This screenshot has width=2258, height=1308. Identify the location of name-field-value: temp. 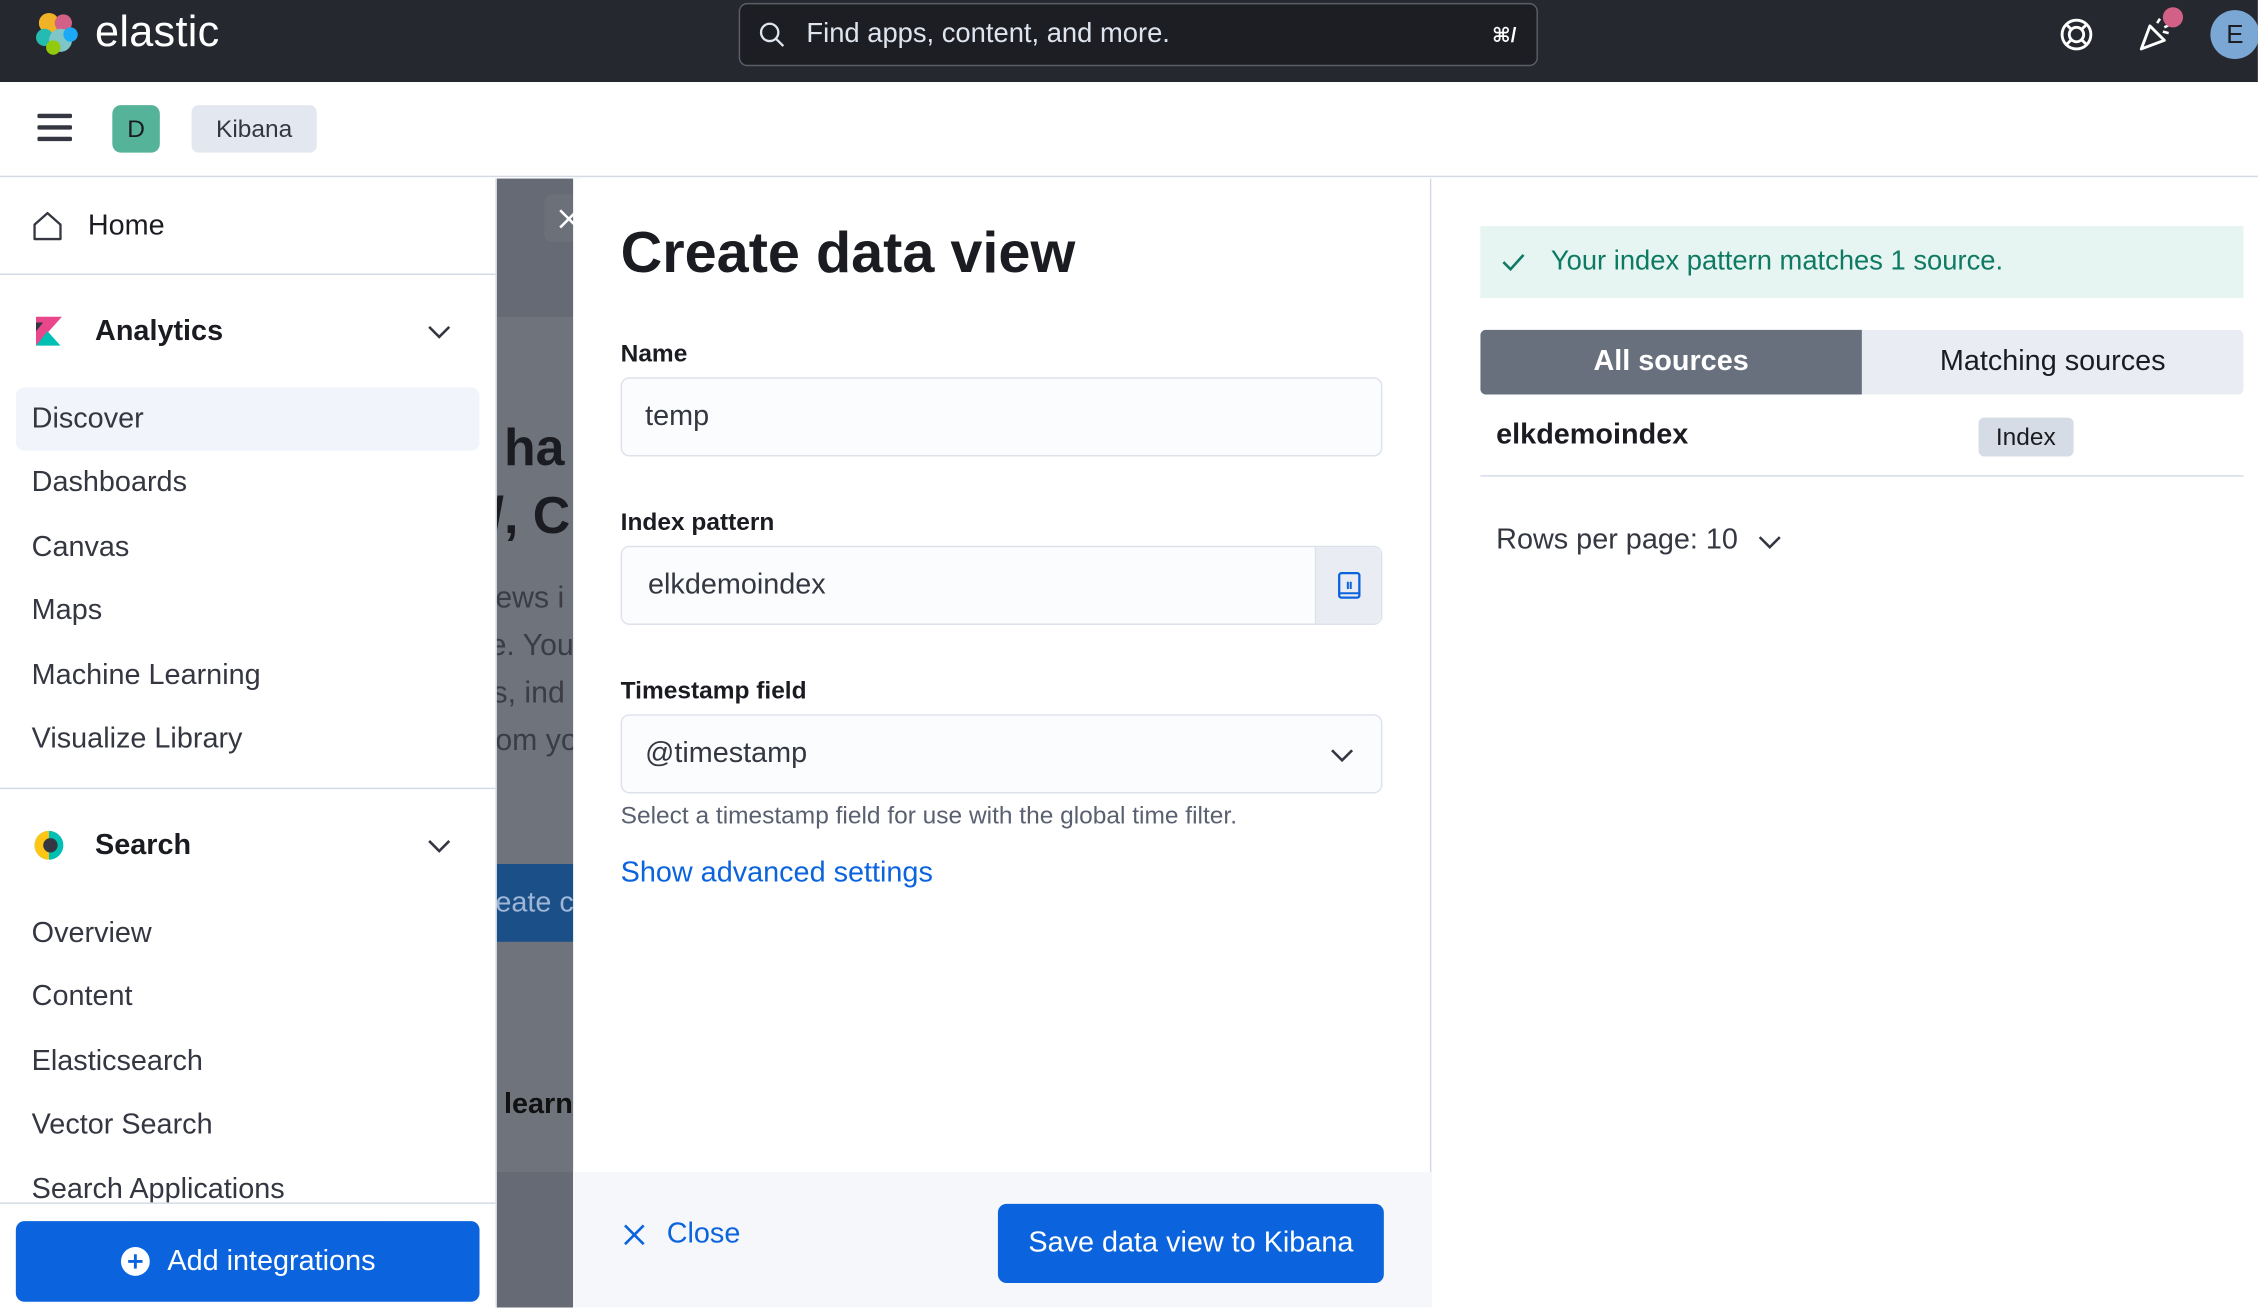
(677, 416).